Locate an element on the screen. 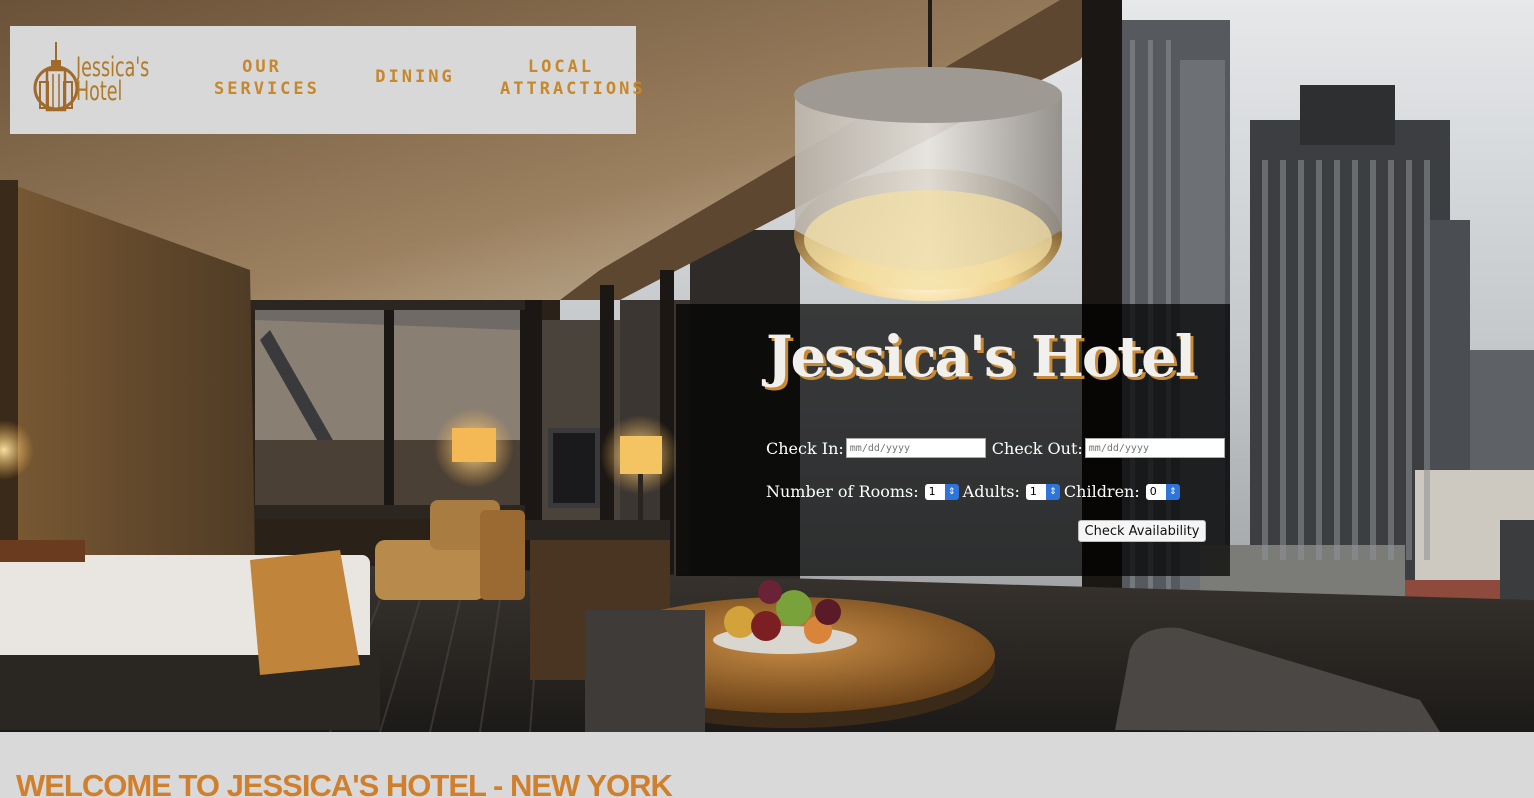  rooms-value: 1 is located at coordinates (934, 491).